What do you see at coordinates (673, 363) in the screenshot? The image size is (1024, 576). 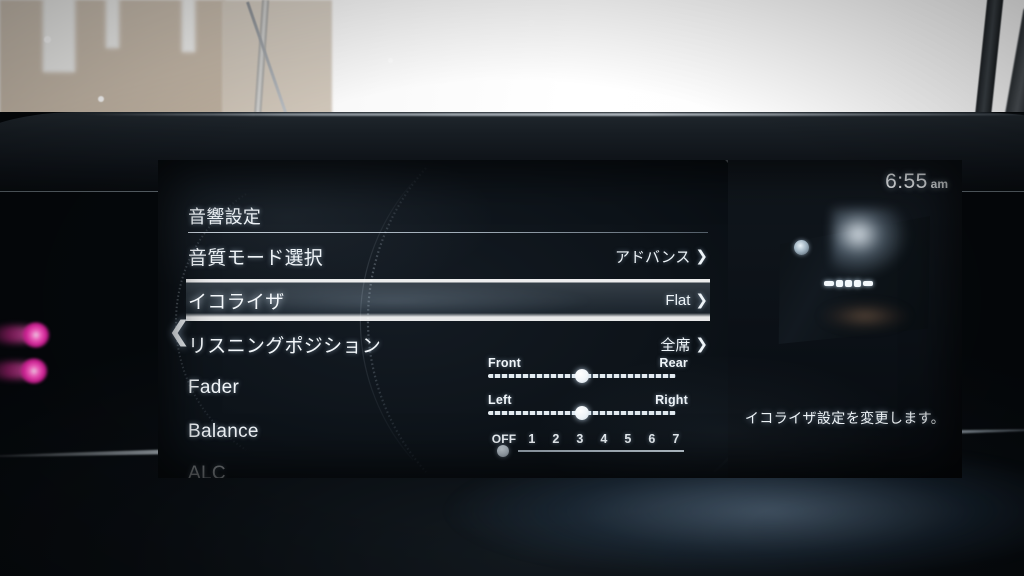 I see `fader-right-label: Rear` at bounding box center [673, 363].